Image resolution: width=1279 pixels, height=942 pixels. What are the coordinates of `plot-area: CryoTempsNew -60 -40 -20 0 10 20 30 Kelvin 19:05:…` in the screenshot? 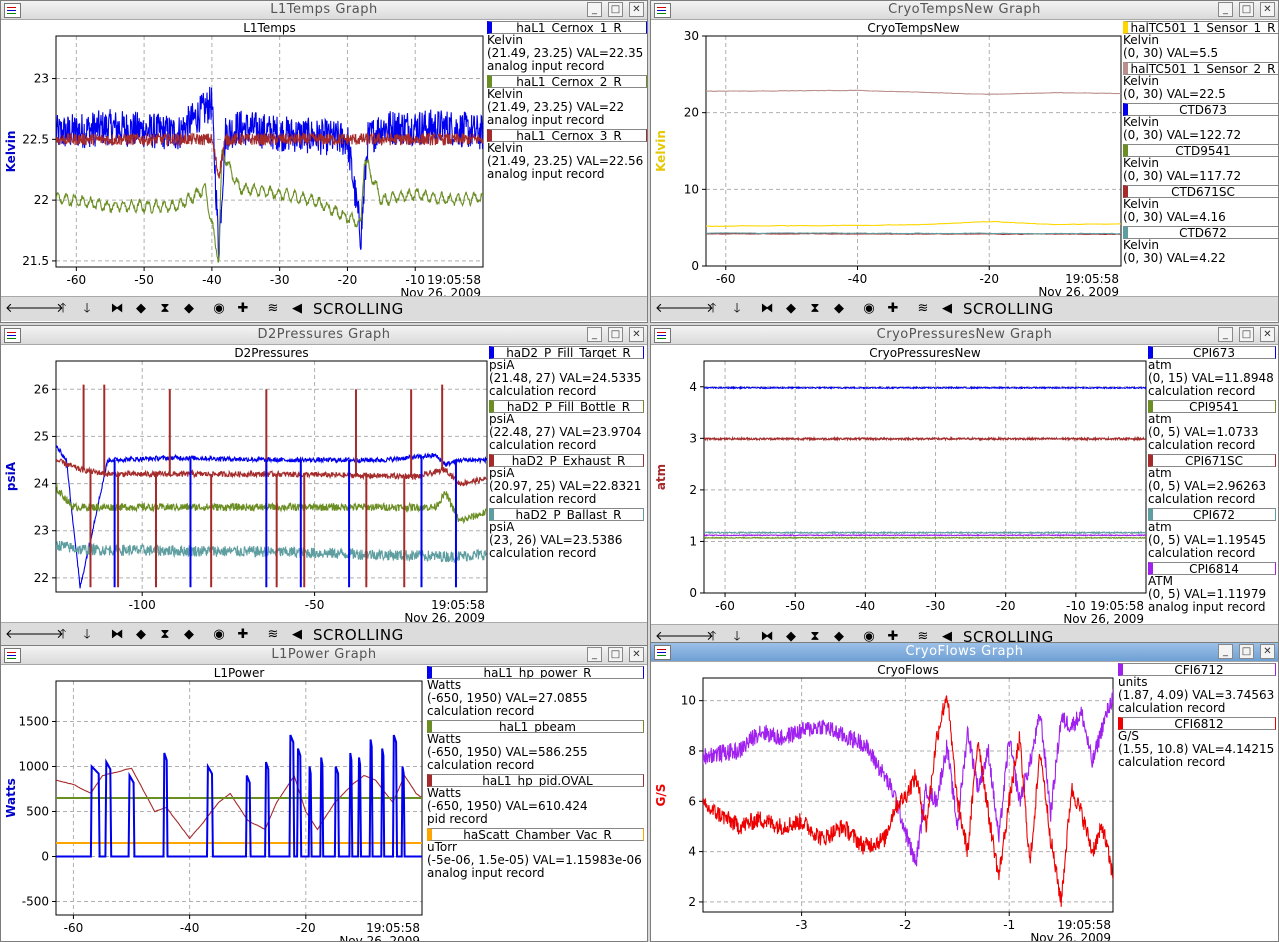 It's located at (887, 158).